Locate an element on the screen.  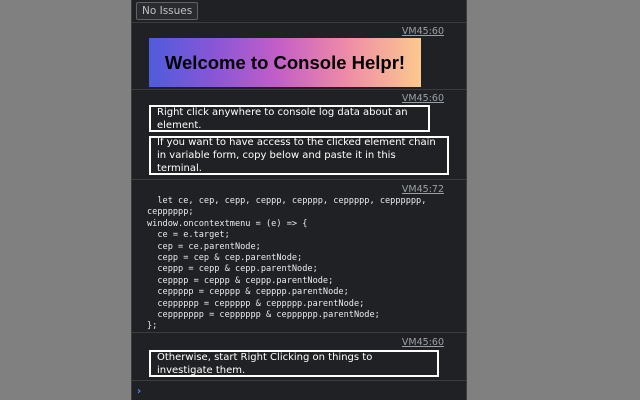
console-message: VM45:60 Welcome to Console Helpr! is located at coordinates (299, 56).